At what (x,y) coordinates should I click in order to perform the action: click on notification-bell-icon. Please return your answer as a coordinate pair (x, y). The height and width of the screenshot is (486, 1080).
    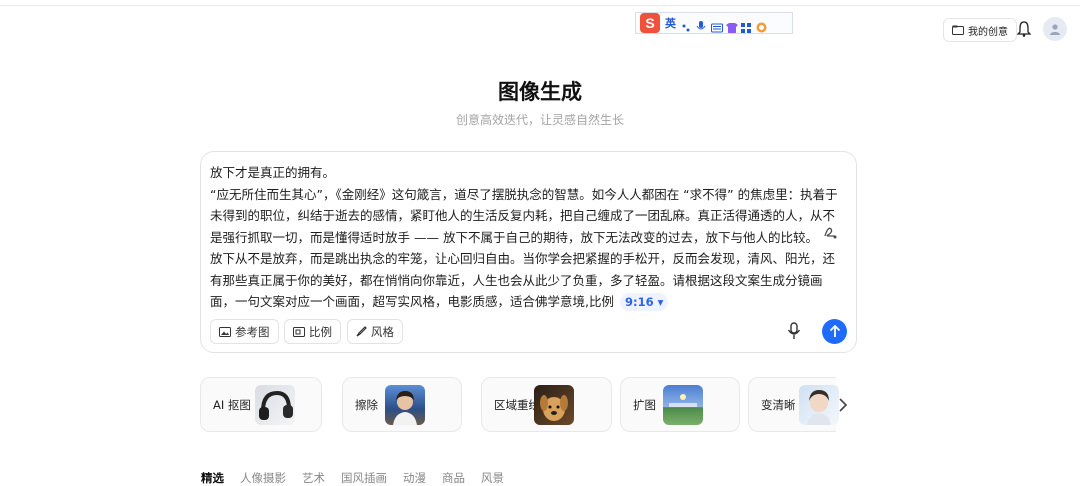
    Looking at the image, I should click on (1024, 29).